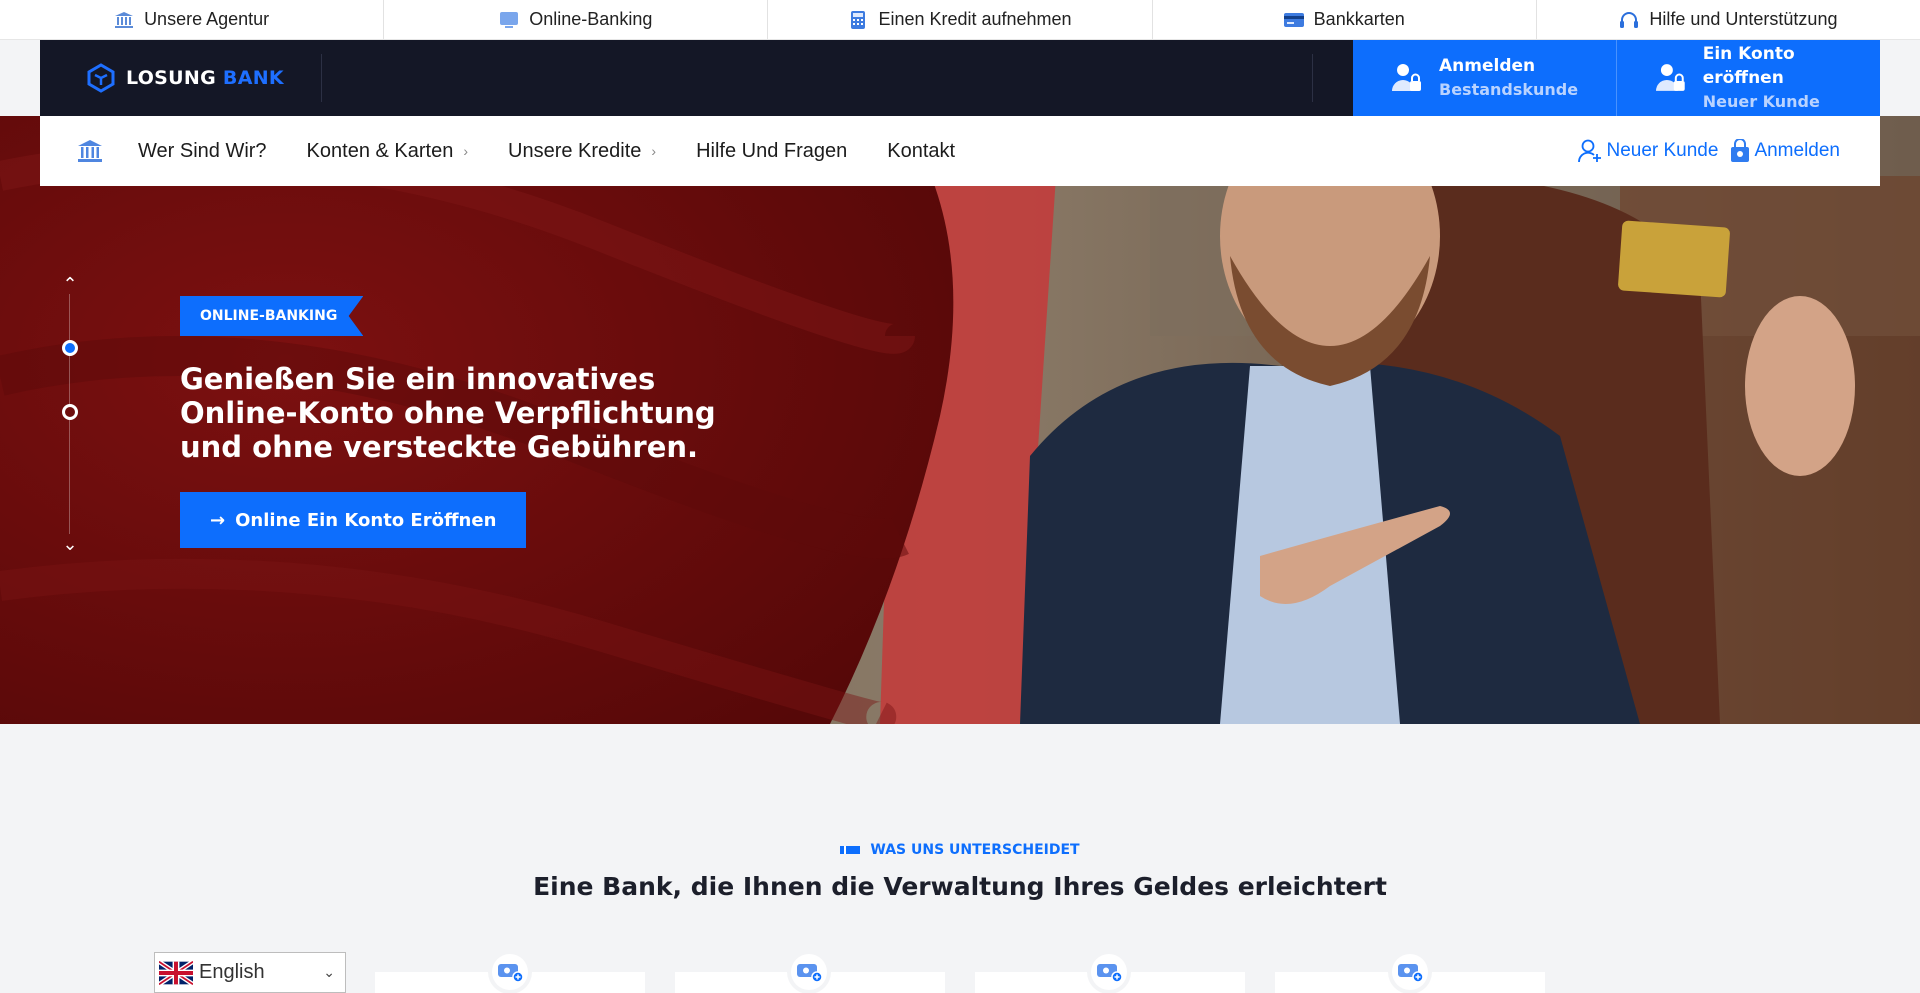 The image size is (1920, 993). Describe the element at coordinates (1590, 151) in the screenshot. I see `user-plus-icon` at that location.